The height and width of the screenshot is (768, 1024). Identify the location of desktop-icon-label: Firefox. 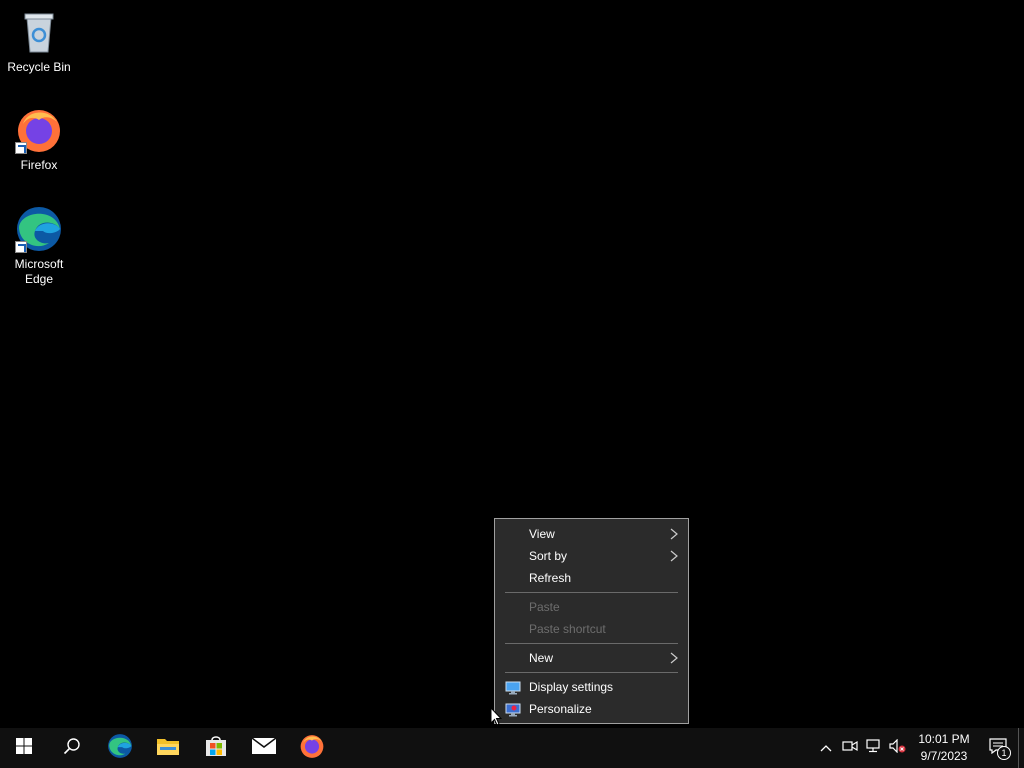
(39, 165).